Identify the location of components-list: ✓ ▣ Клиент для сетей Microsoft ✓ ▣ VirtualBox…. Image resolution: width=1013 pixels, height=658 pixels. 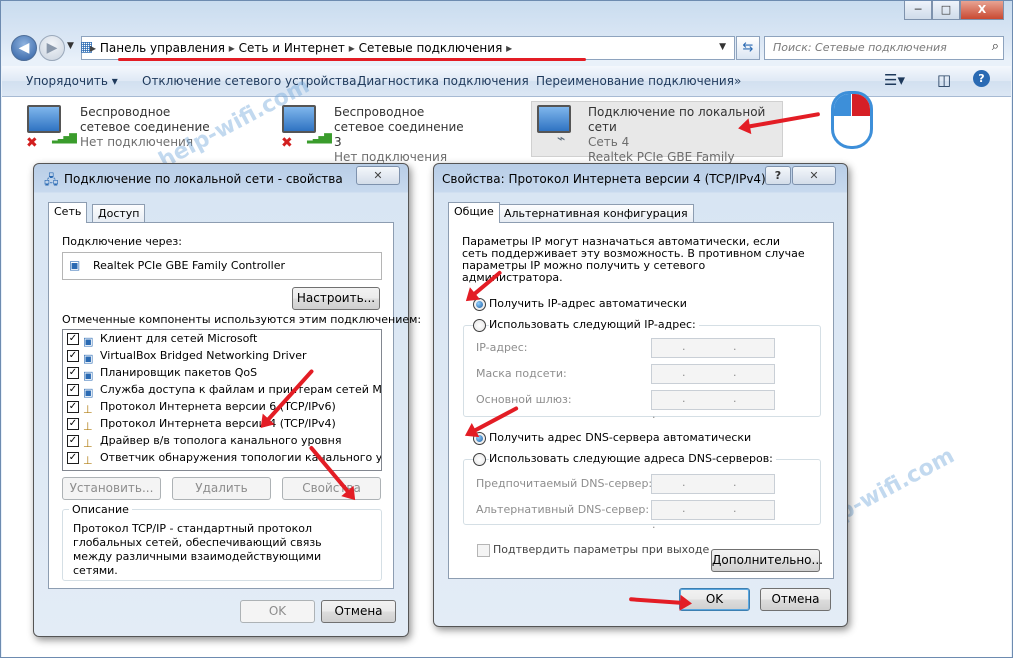
(222, 400).